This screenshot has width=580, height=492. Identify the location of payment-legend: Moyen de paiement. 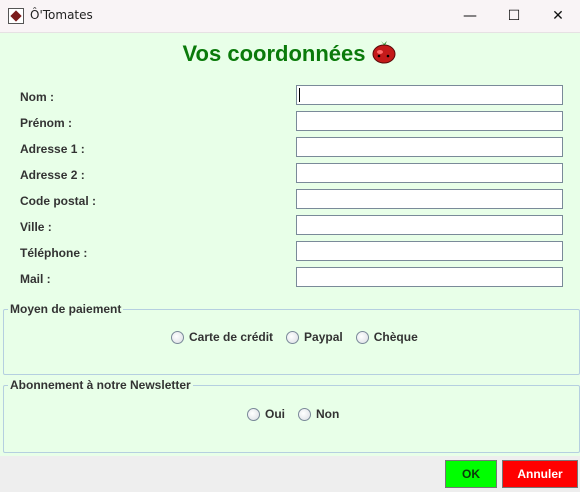
(66, 309).